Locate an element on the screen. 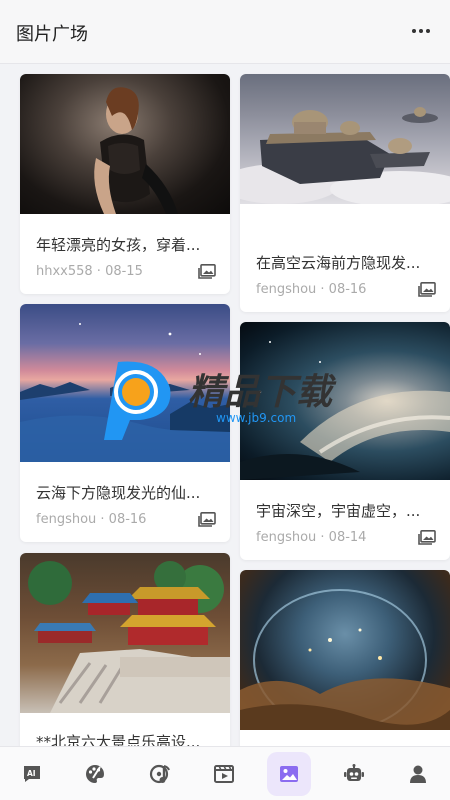 The image size is (450, 800). music-note-icon is located at coordinates (159, 774).